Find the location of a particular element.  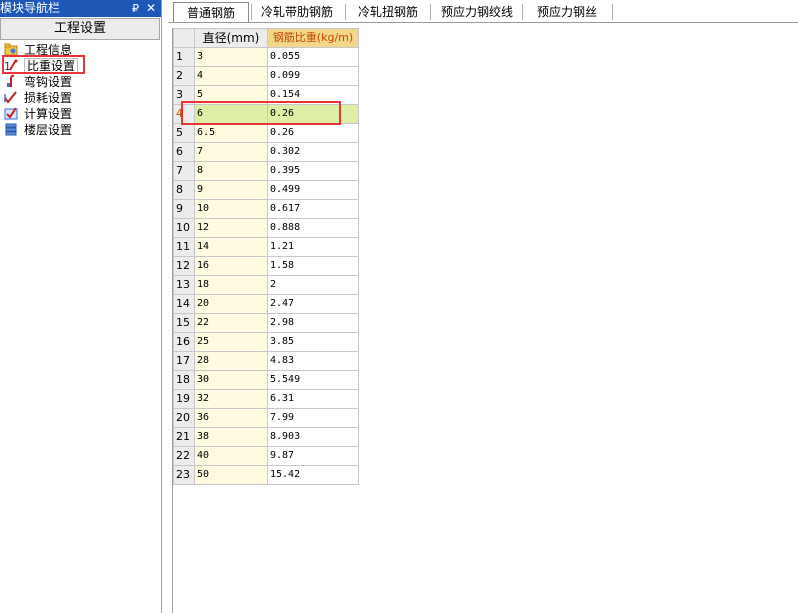

table-row: 20 36 7.99 is located at coordinates (266, 418).